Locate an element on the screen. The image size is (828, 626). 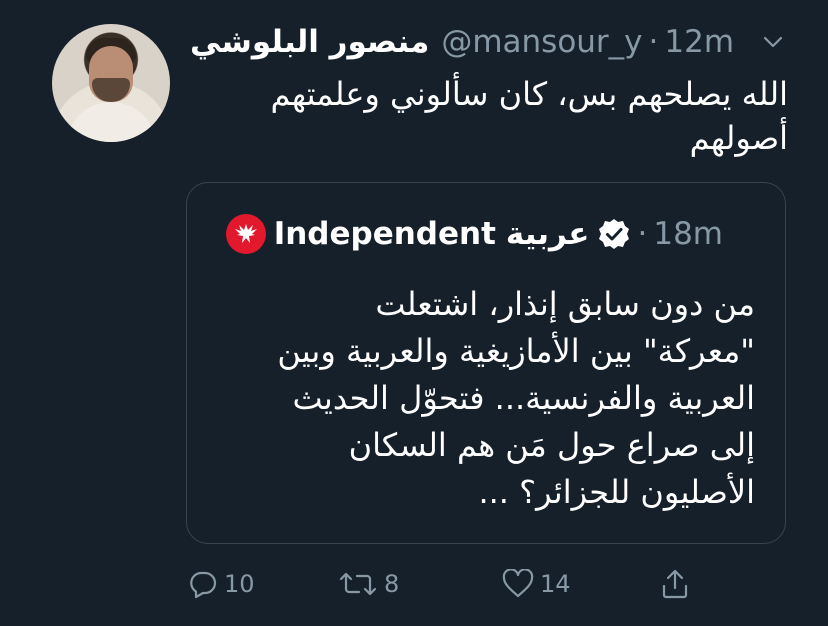
quoted-tweet-header: Independent عربية · 18m is located at coordinates (474, 234).